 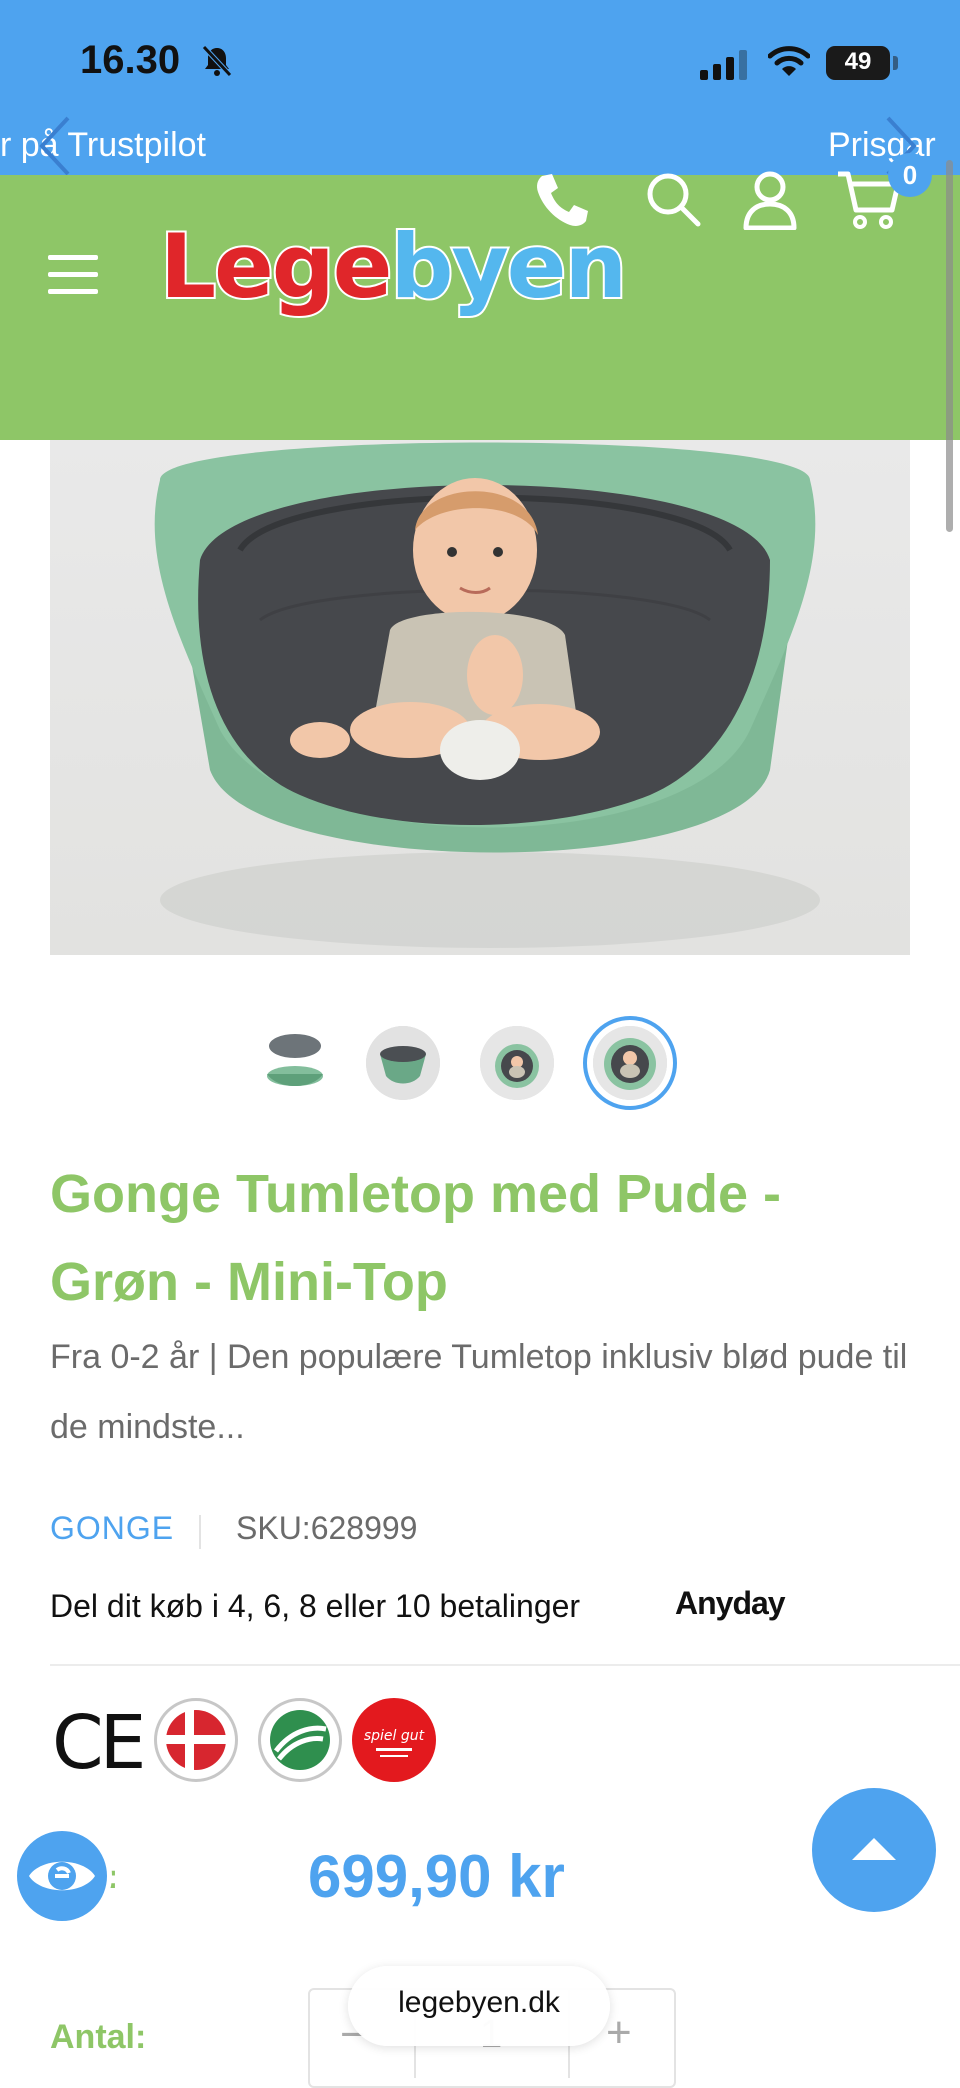 I want to click on section-divider, so click(x=505, y=1665).